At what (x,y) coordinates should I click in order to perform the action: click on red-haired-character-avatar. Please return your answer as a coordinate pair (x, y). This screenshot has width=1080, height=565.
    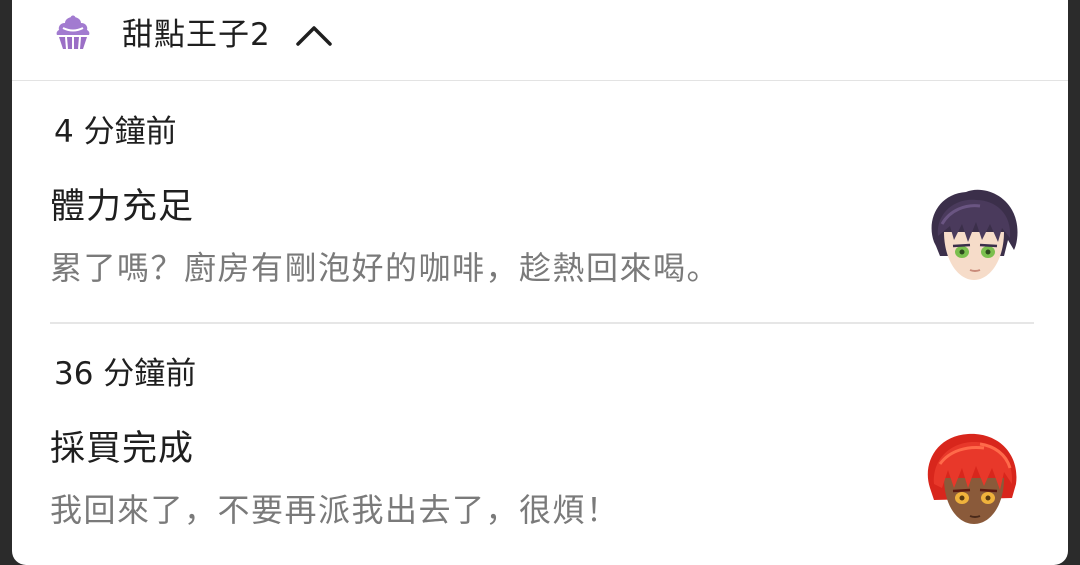
    Looking at the image, I should click on (972, 480).